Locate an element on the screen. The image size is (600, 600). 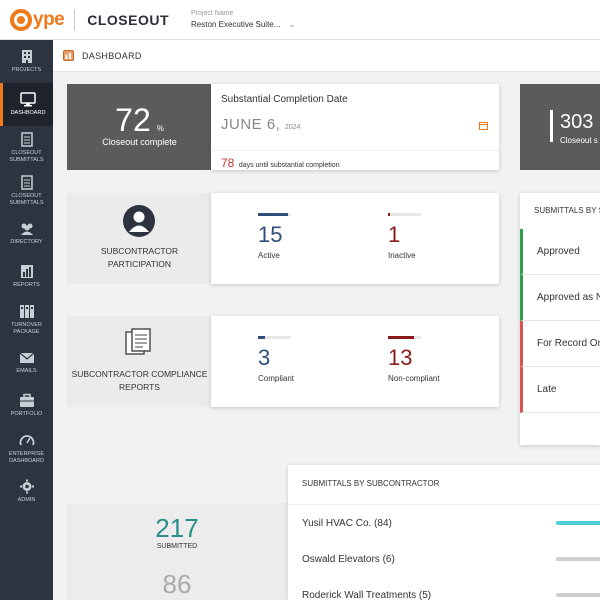
sidebar-item-dashboard: DASHBOARD is located at coordinates (26, 104).